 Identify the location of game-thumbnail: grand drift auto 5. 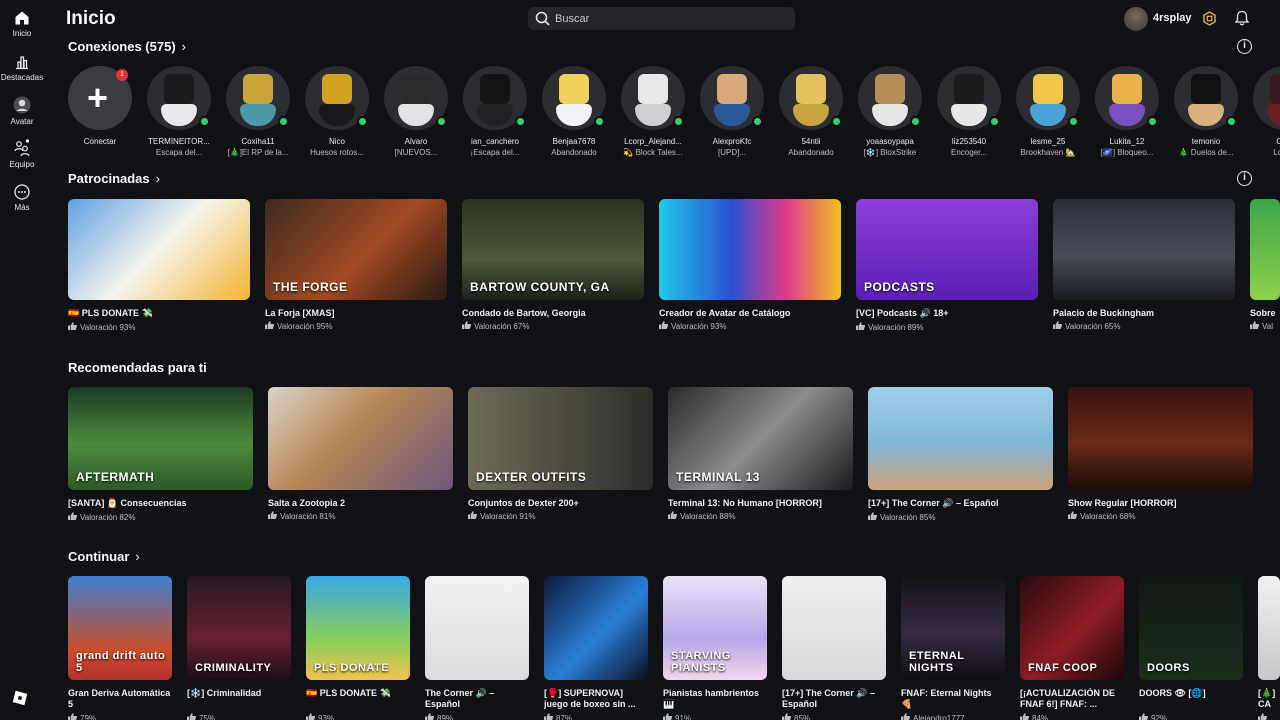
(120, 628).